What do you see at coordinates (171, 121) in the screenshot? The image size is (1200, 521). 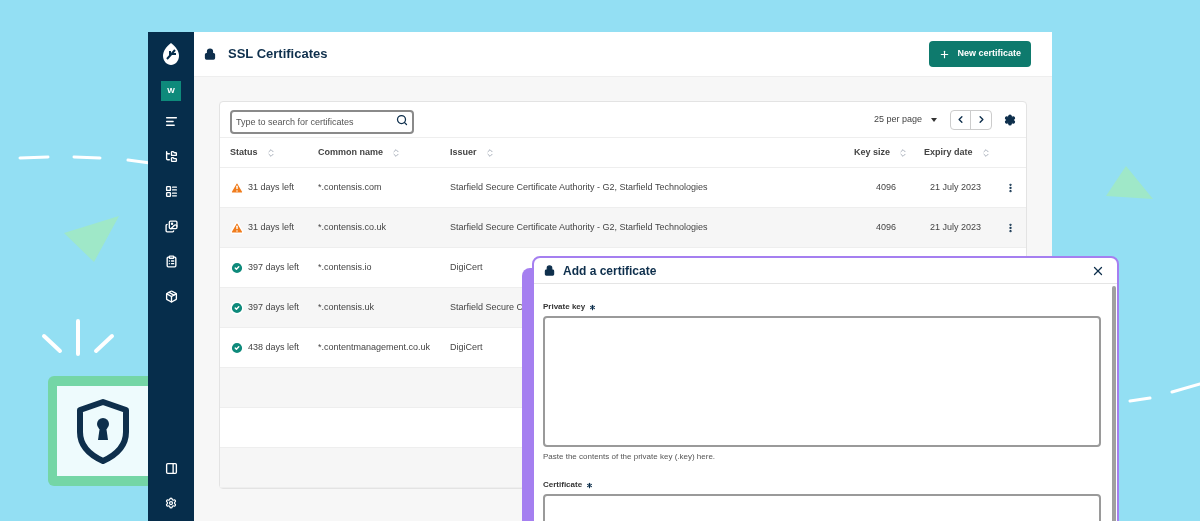 I see `lines-icon` at bounding box center [171, 121].